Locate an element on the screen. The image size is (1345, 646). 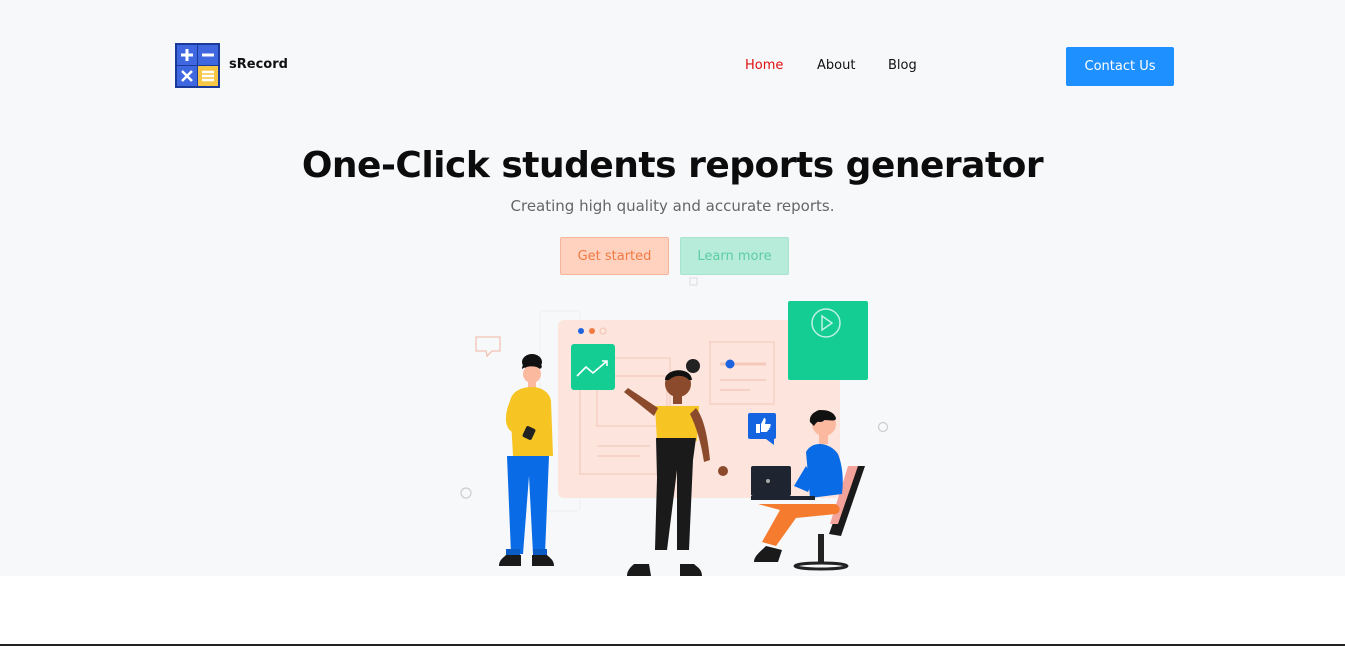
calculator-logo-icon is located at coordinates (197, 65).